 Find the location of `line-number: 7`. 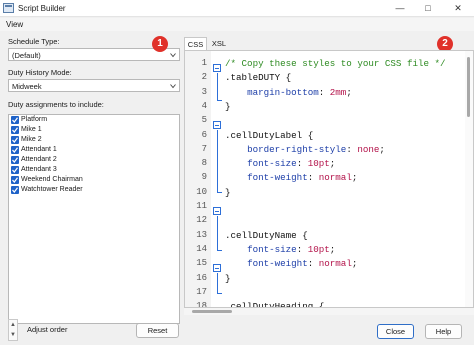

line-number: 7 is located at coordinates (204, 148).